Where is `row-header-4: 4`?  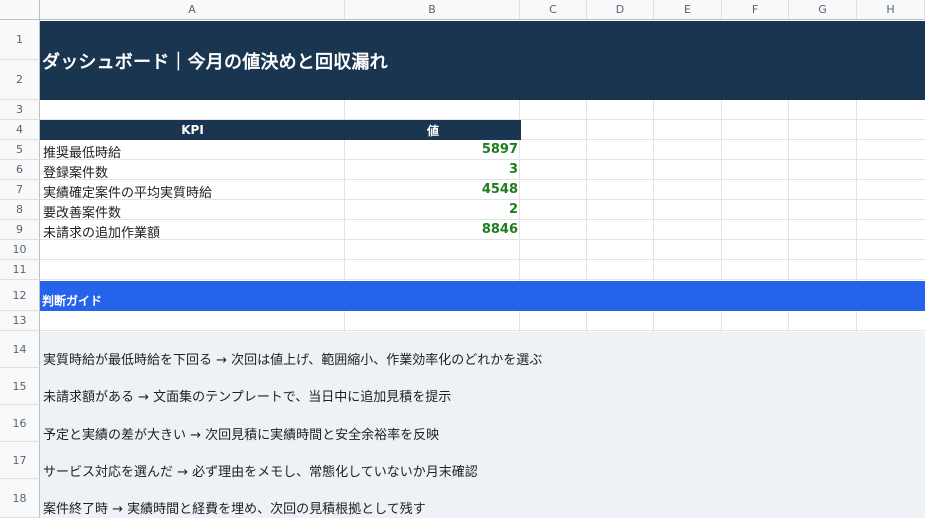
row-header-4: 4 is located at coordinates (20, 130).